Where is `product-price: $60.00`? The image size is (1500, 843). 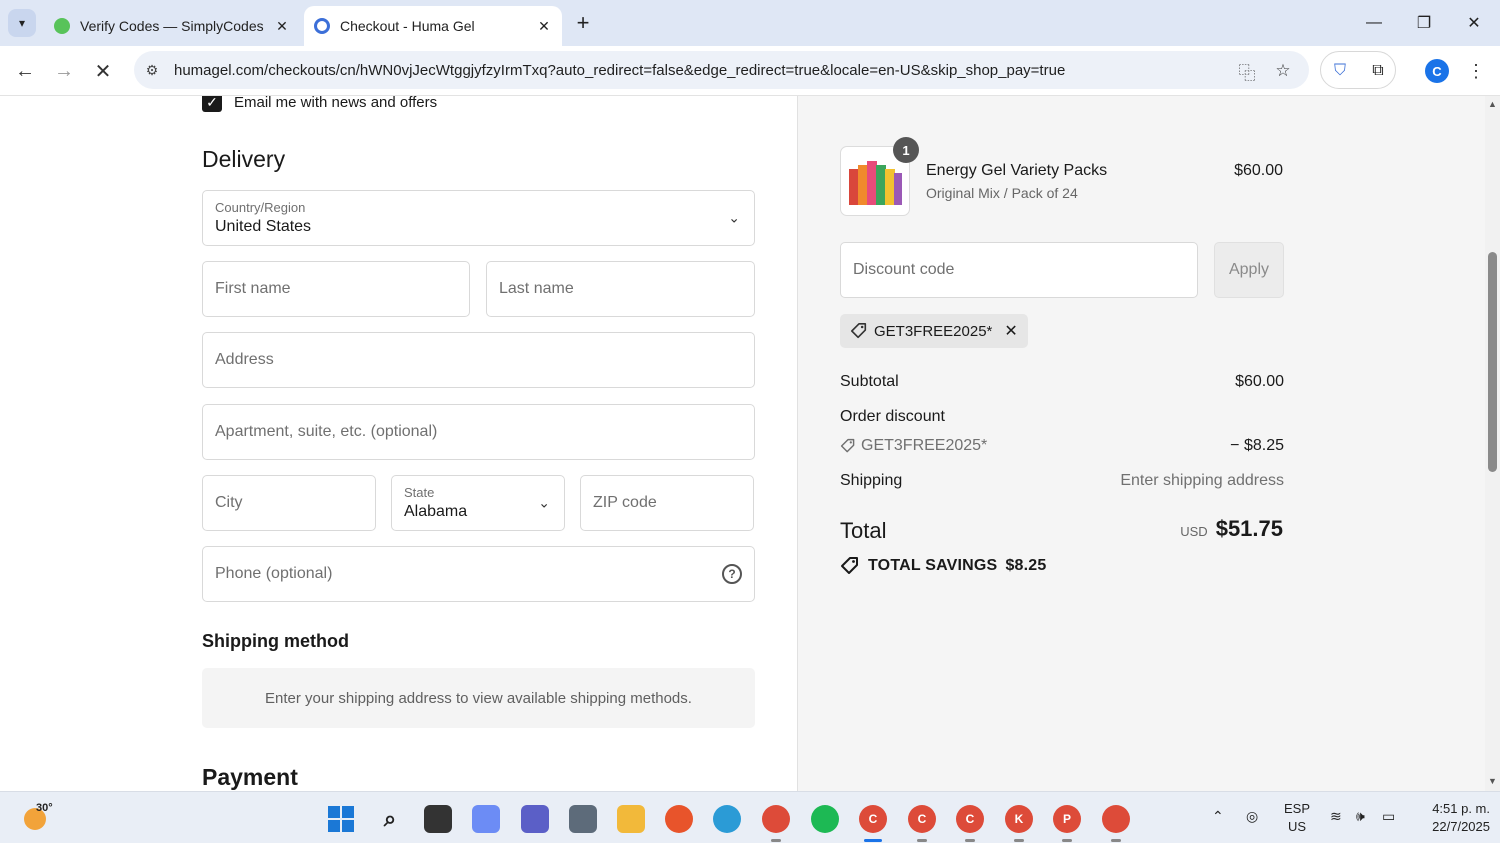 product-price: $60.00 is located at coordinates (1258, 170).